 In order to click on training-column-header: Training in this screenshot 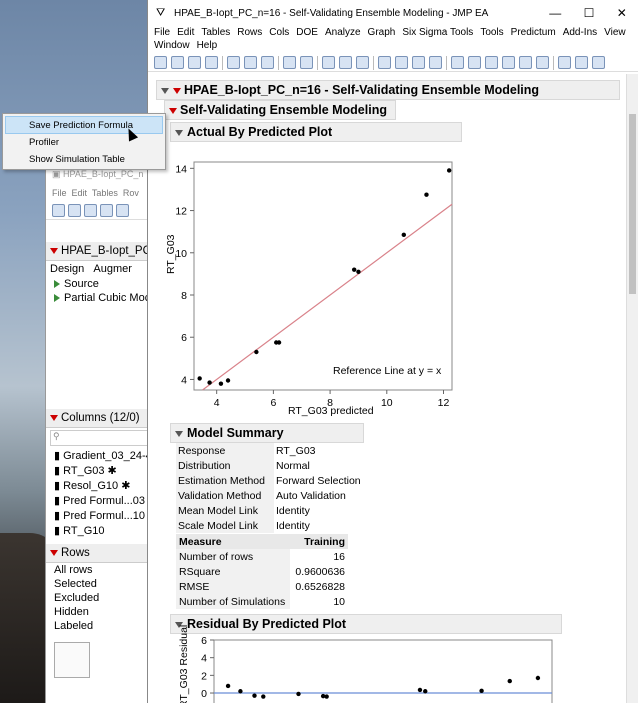, I will do `click(319, 541)`.